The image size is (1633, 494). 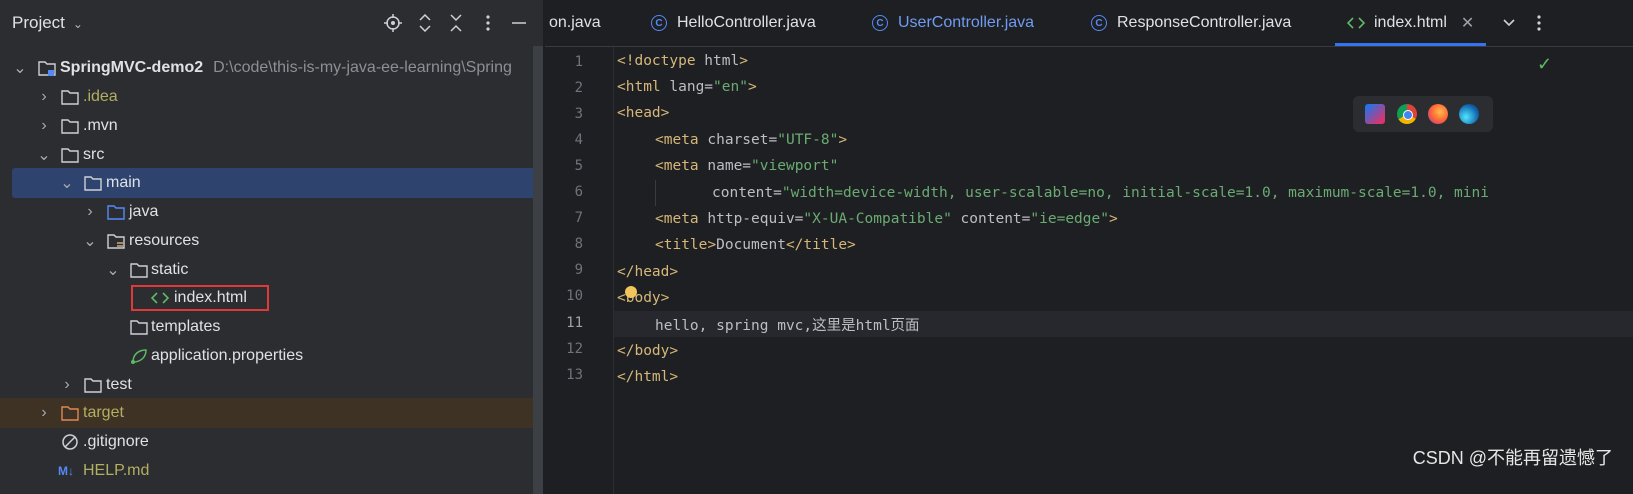 I want to click on tree-item-static: ⌄ static, so click(x=277, y=270).